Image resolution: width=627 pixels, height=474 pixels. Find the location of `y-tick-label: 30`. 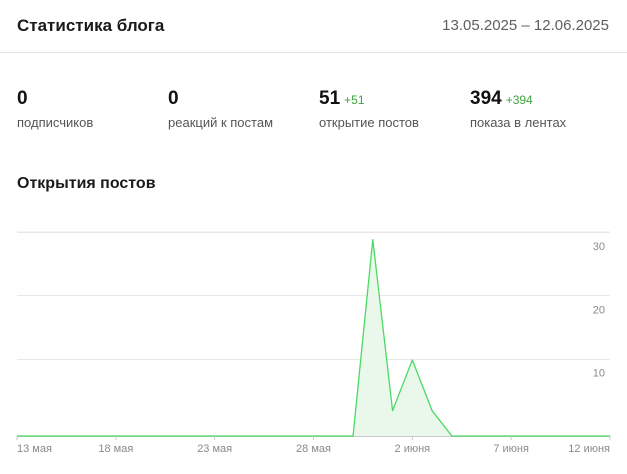

y-tick-label: 30 is located at coordinates (599, 247).